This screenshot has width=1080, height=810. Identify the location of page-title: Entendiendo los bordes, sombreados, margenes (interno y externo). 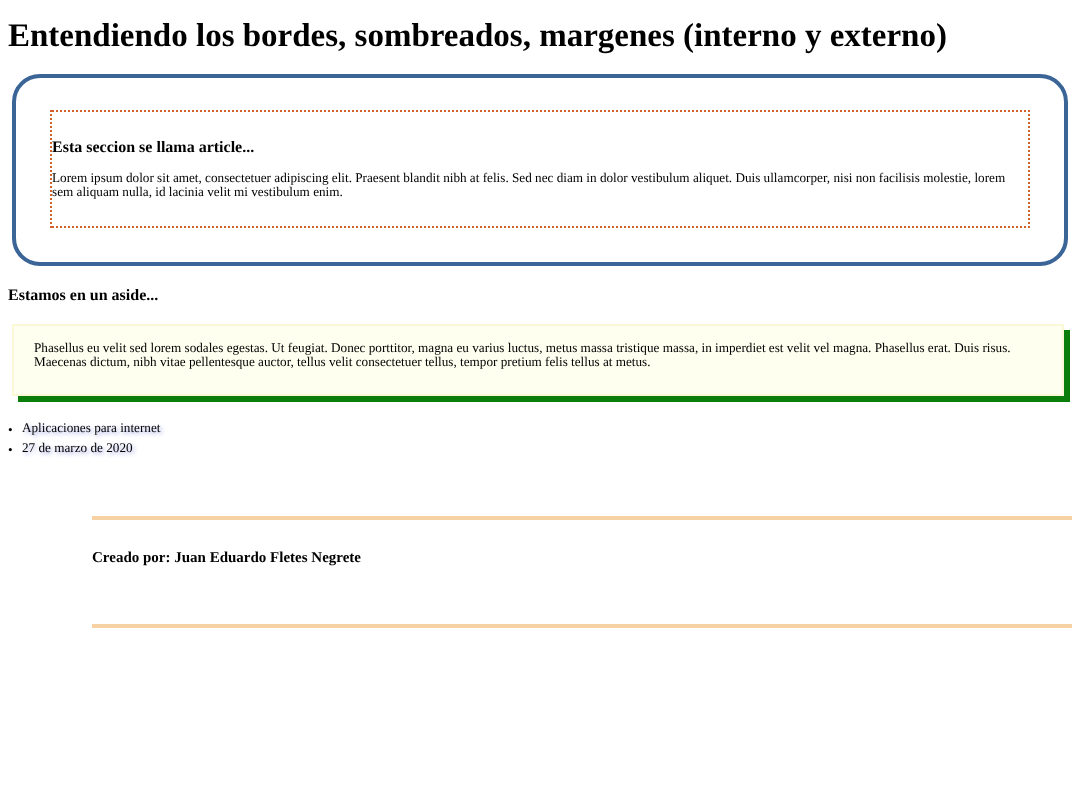
(478, 34).